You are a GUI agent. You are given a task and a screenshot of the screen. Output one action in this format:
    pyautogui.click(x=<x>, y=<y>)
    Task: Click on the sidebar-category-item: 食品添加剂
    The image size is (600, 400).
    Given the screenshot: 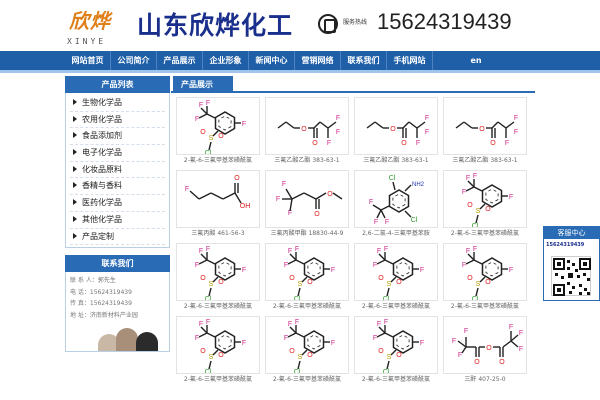 What is the action you would take?
    pyautogui.click(x=117, y=137)
    